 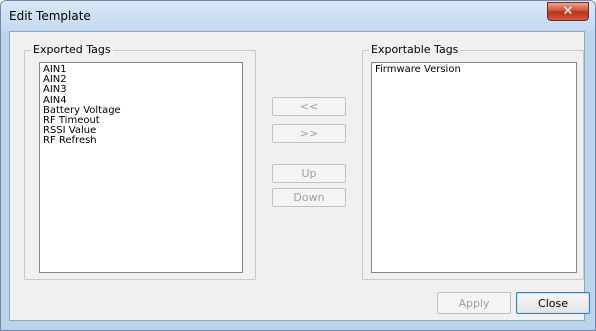 What do you see at coordinates (309, 133) in the screenshot?
I see `move-right-button: >>` at bounding box center [309, 133].